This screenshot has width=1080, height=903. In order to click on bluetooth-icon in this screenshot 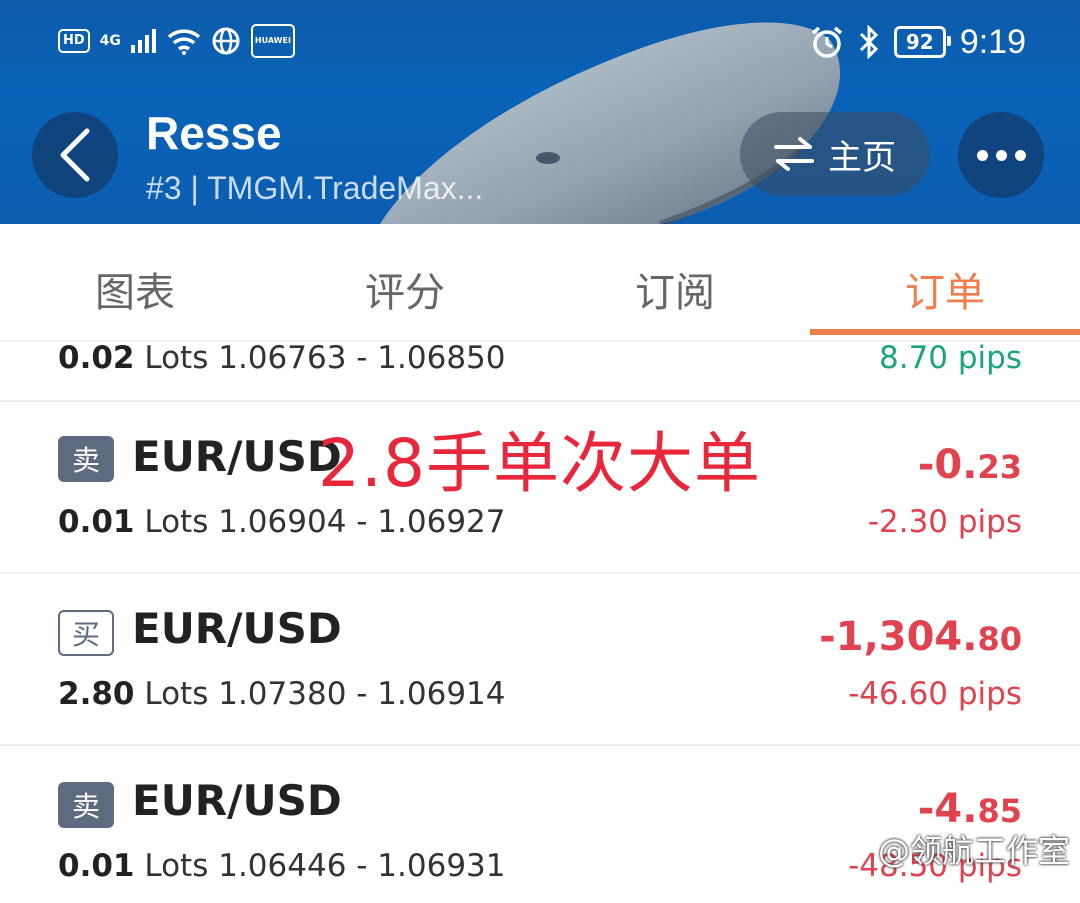, I will do `click(868, 42)`.